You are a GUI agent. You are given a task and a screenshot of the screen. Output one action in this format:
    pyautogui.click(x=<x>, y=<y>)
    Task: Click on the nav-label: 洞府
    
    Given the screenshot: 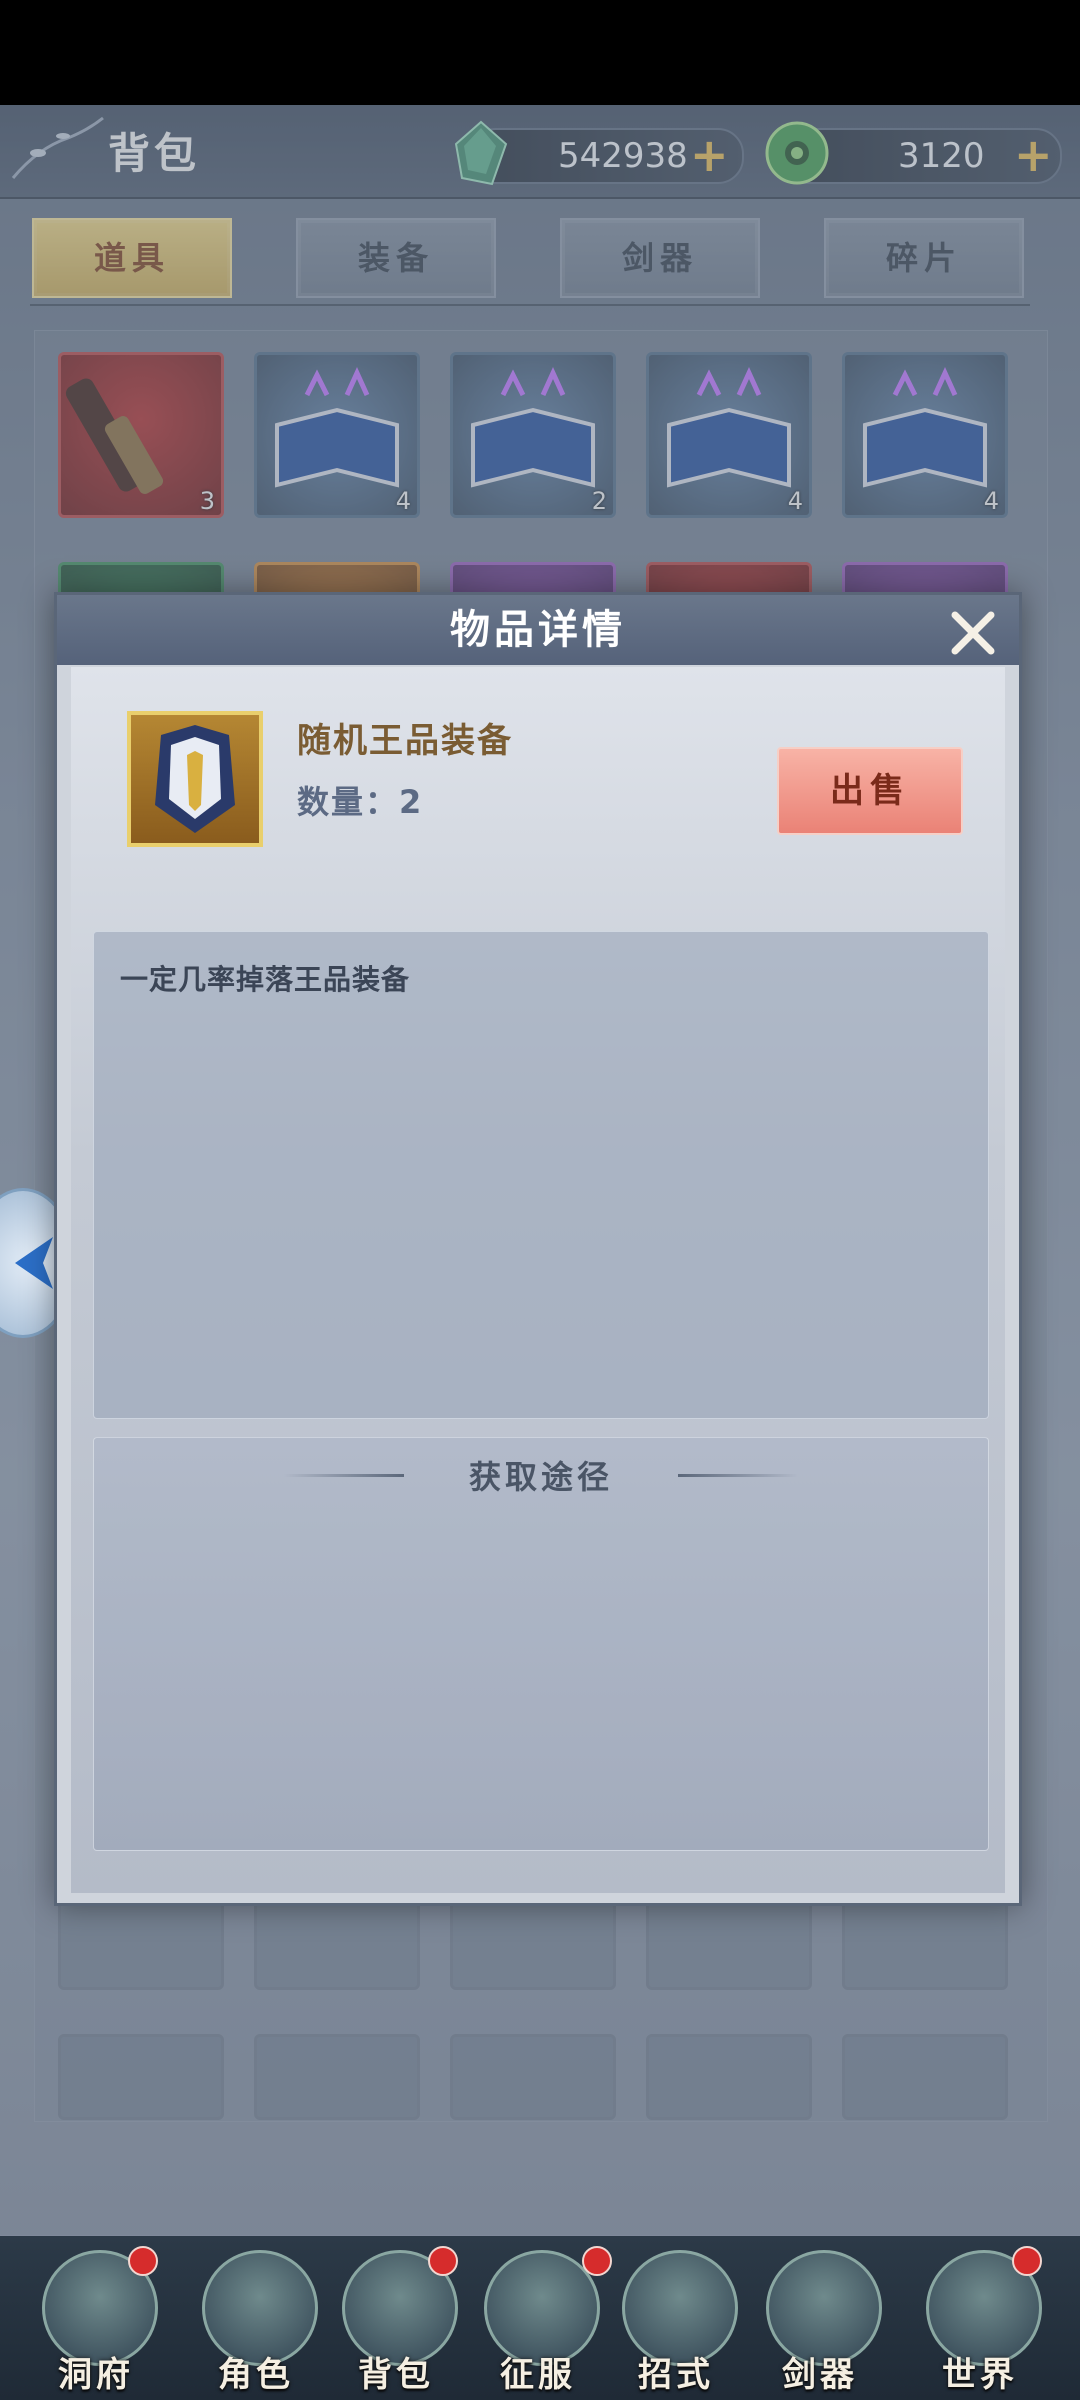 What is the action you would take?
    pyautogui.click(x=96, y=2375)
    